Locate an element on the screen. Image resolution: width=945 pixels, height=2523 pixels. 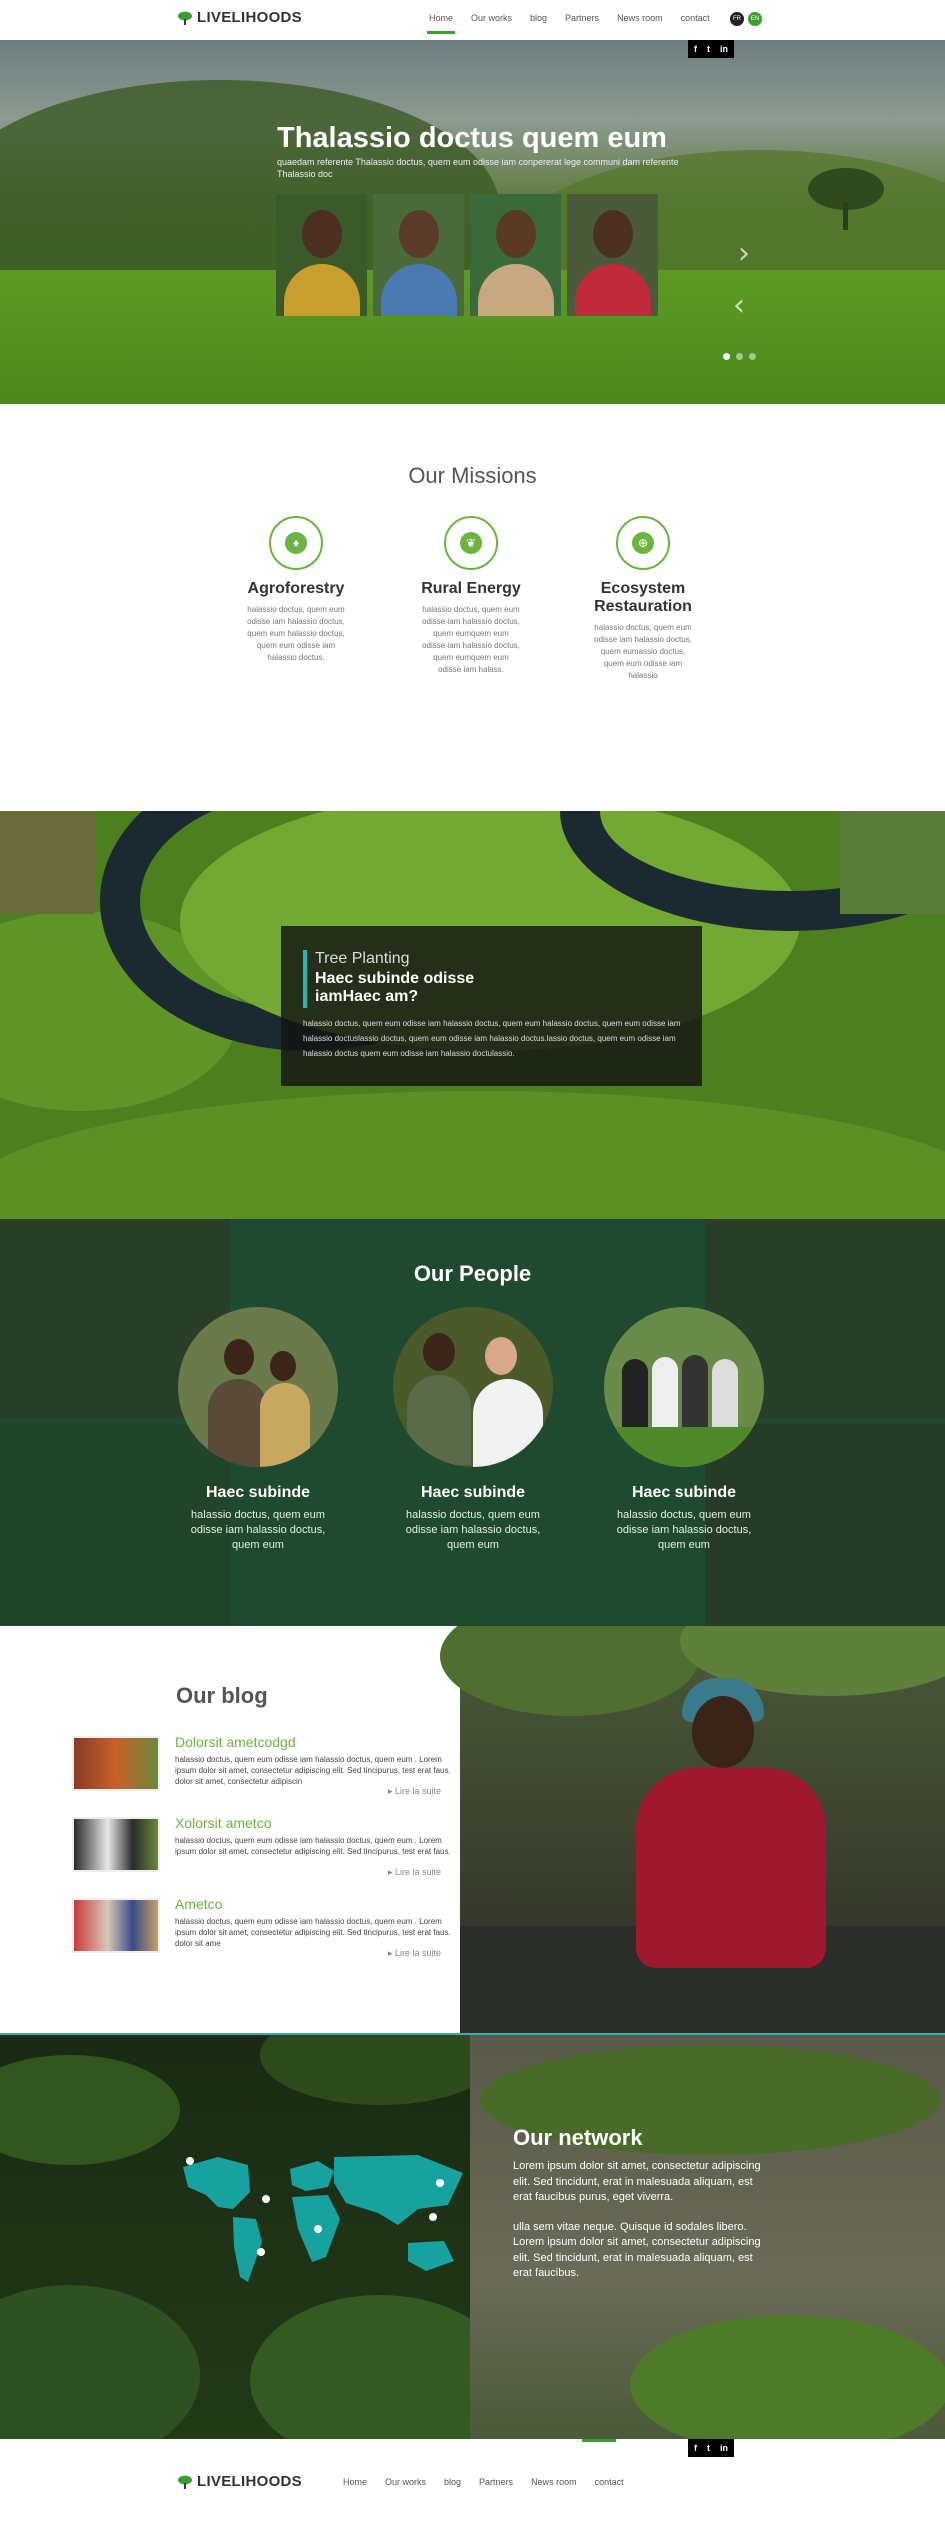
nav-blog: blog is located at coordinates (538, 18).